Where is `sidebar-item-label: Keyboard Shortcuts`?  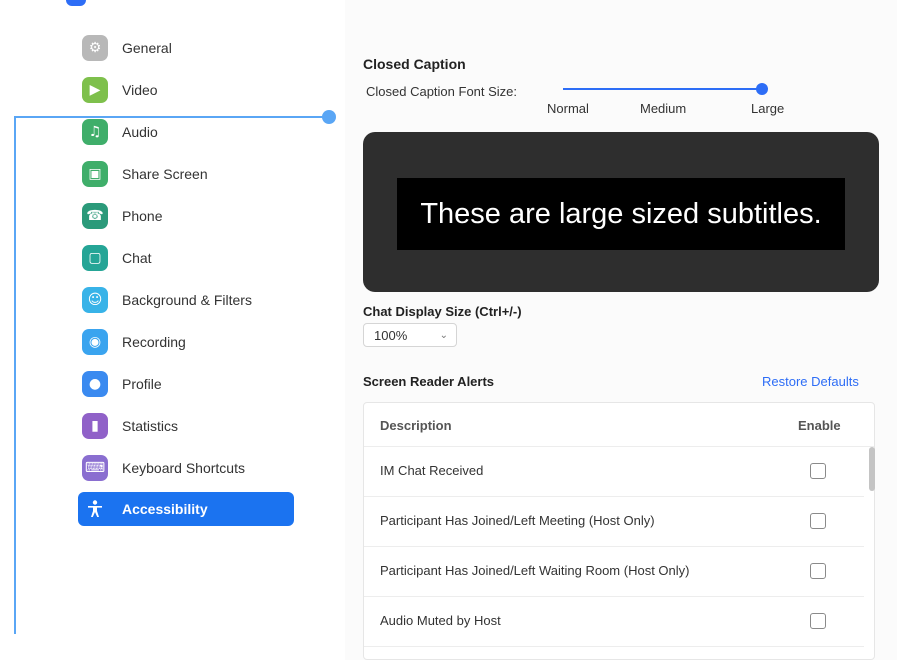 sidebar-item-label: Keyboard Shortcuts is located at coordinates (183, 468).